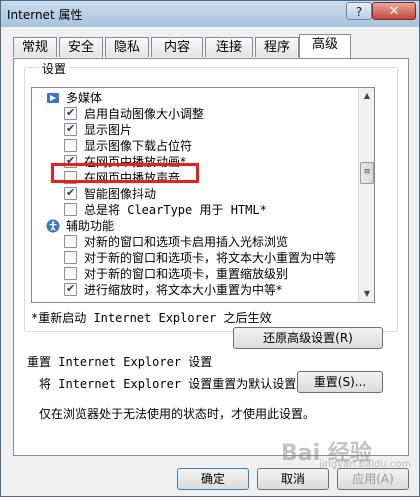  Describe the element at coordinates (359, 11) in the screenshot. I see `help-button: ?` at that location.